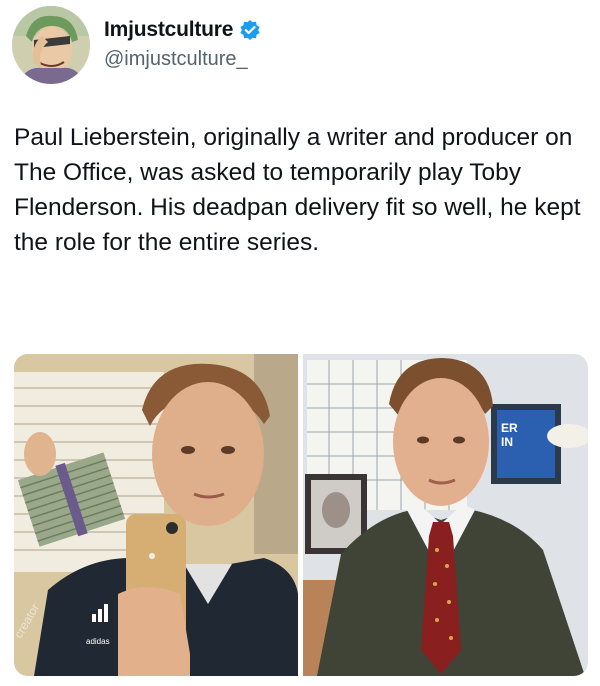 The height and width of the screenshot is (686, 600). I want to click on author-display-name: Imjustculture, so click(168, 30).